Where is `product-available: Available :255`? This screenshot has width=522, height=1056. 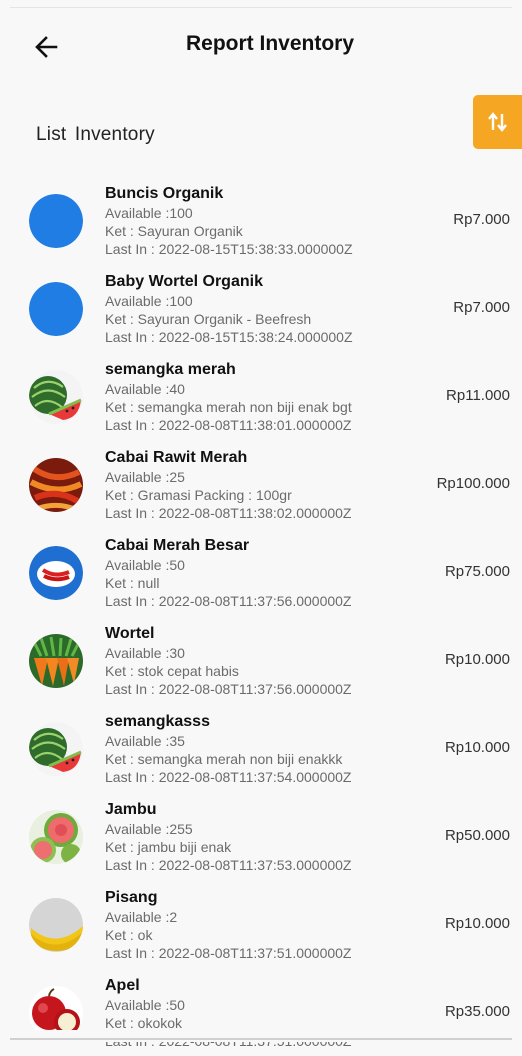
product-available: Available :255 is located at coordinates (149, 829).